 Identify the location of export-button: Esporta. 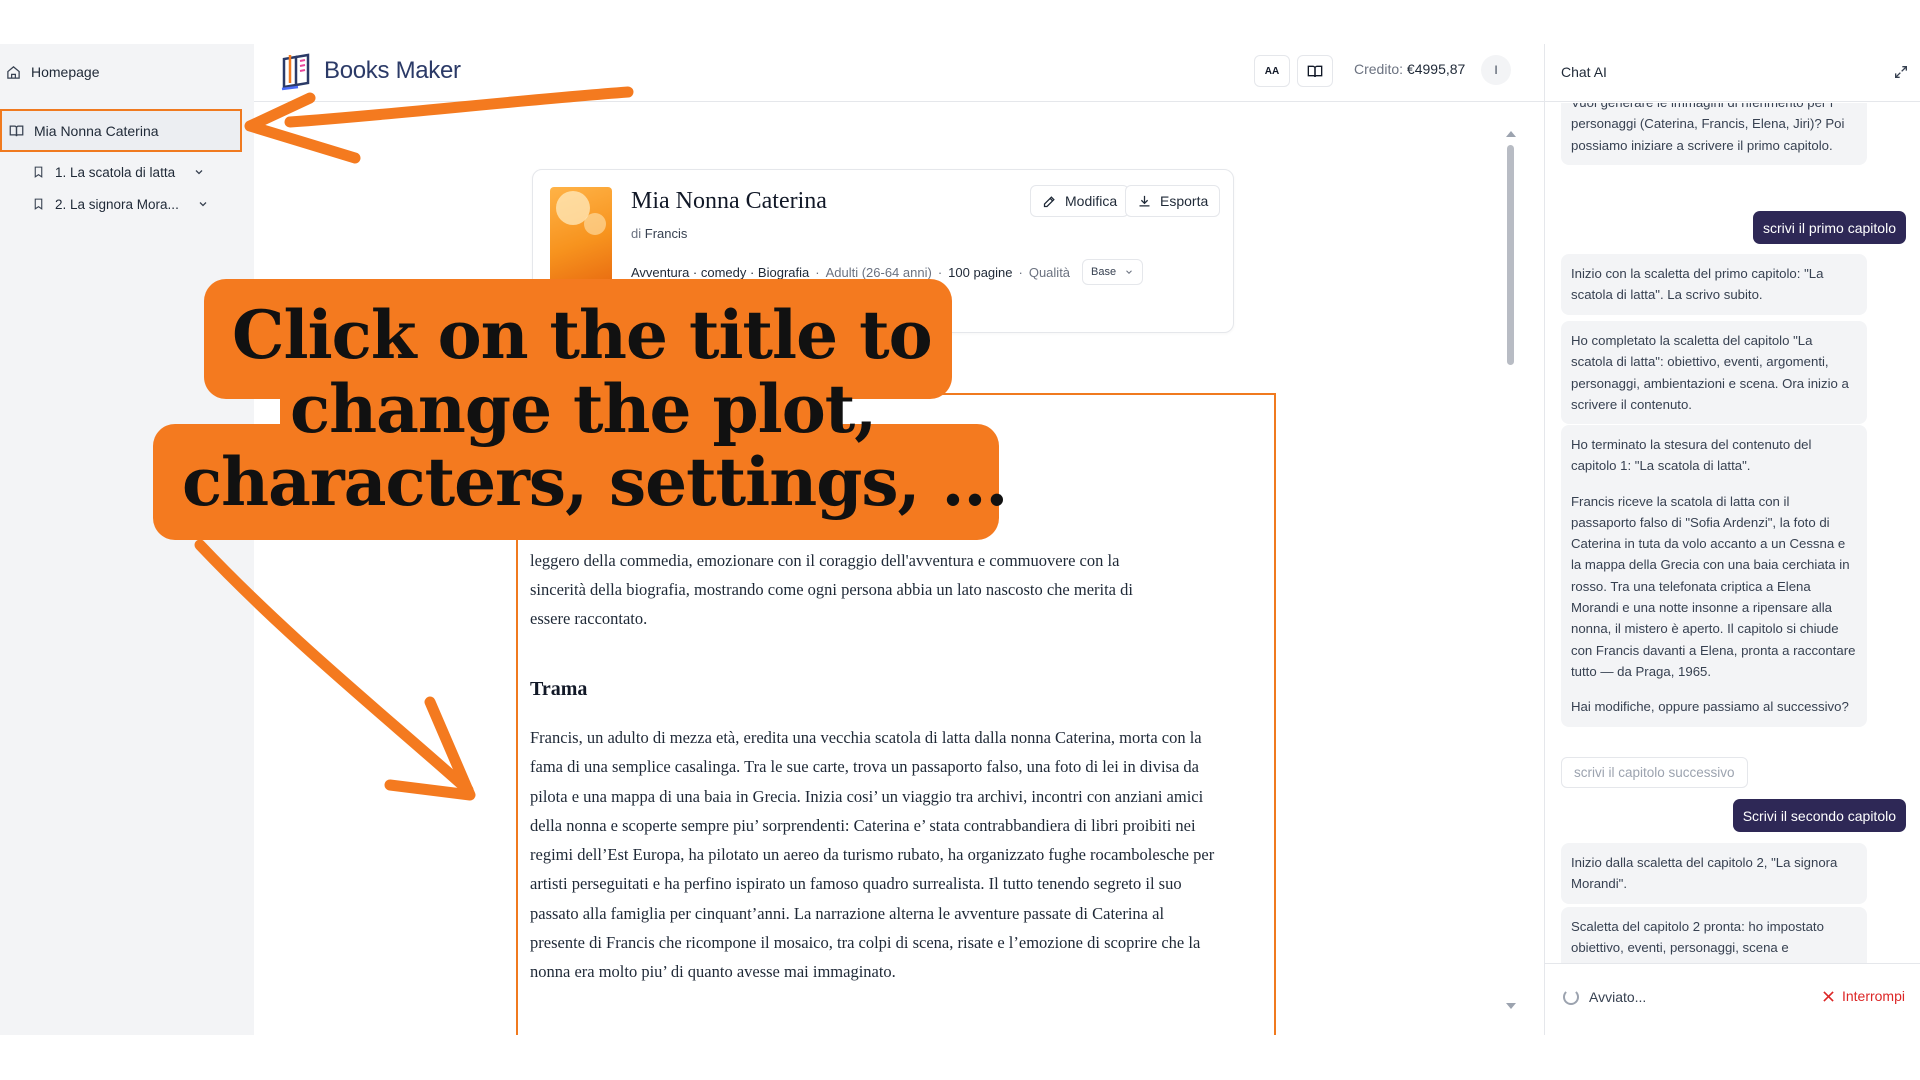
(1173, 201).